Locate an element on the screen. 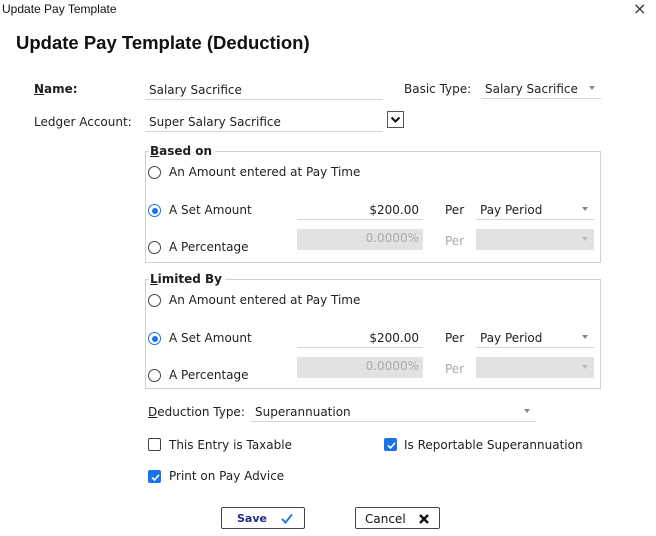 The image size is (656, 536). close-icon is located at coordinates (424, 519).